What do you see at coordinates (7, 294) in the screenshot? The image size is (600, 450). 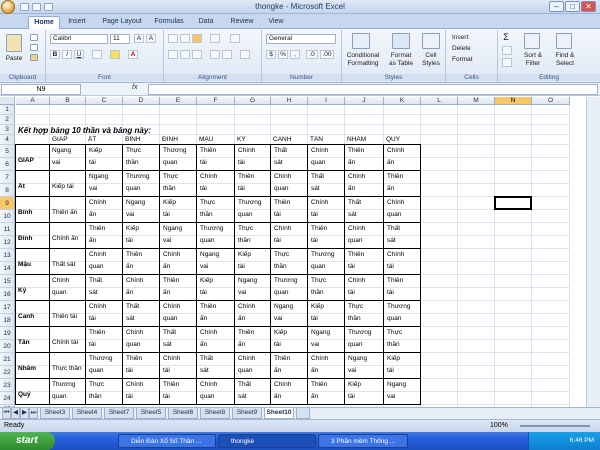 I see `row-header: 16` at bounding box center [7, 294].